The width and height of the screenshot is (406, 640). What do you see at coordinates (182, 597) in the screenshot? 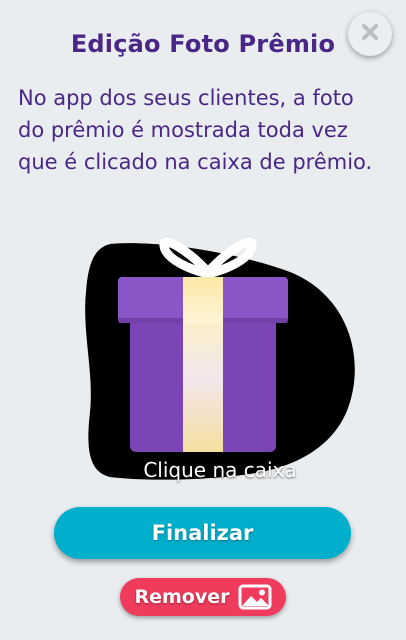
I see `remove-button-label: Remover` at bounding box center [182, 597].